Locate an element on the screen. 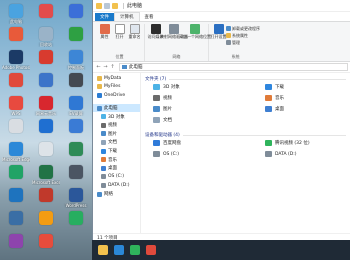  rename-button: 重命名 is located at coordinates (134, 32).